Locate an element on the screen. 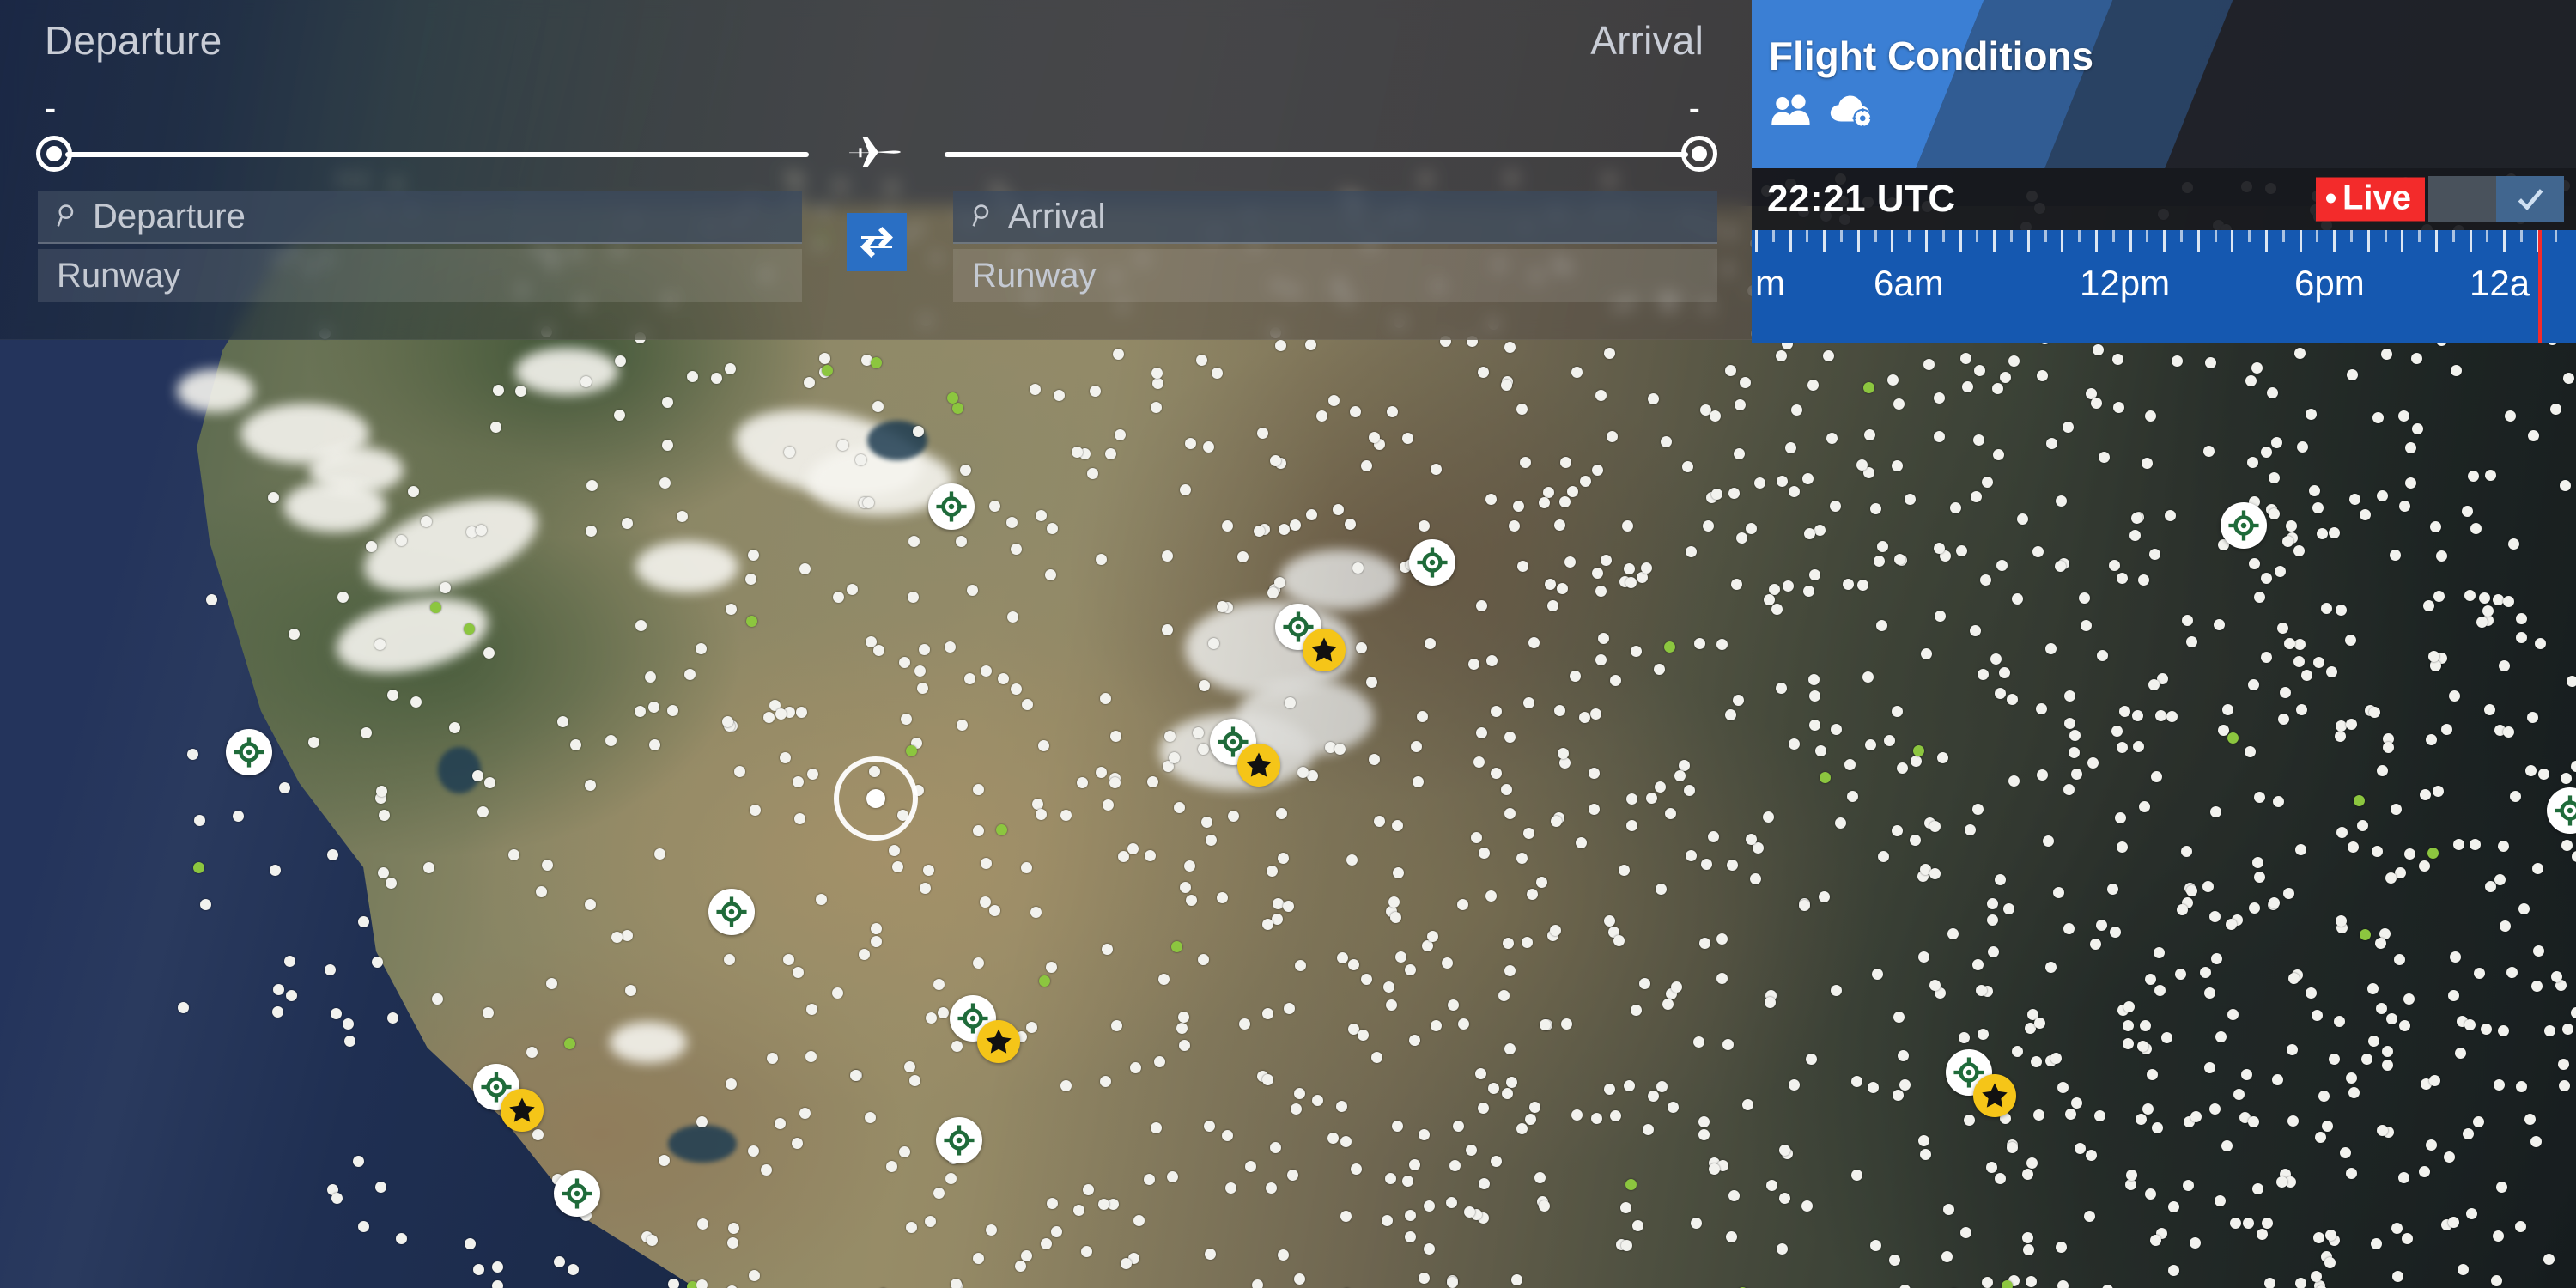  arrival-search-input: Arrival is located at coordinates (1335, 218).